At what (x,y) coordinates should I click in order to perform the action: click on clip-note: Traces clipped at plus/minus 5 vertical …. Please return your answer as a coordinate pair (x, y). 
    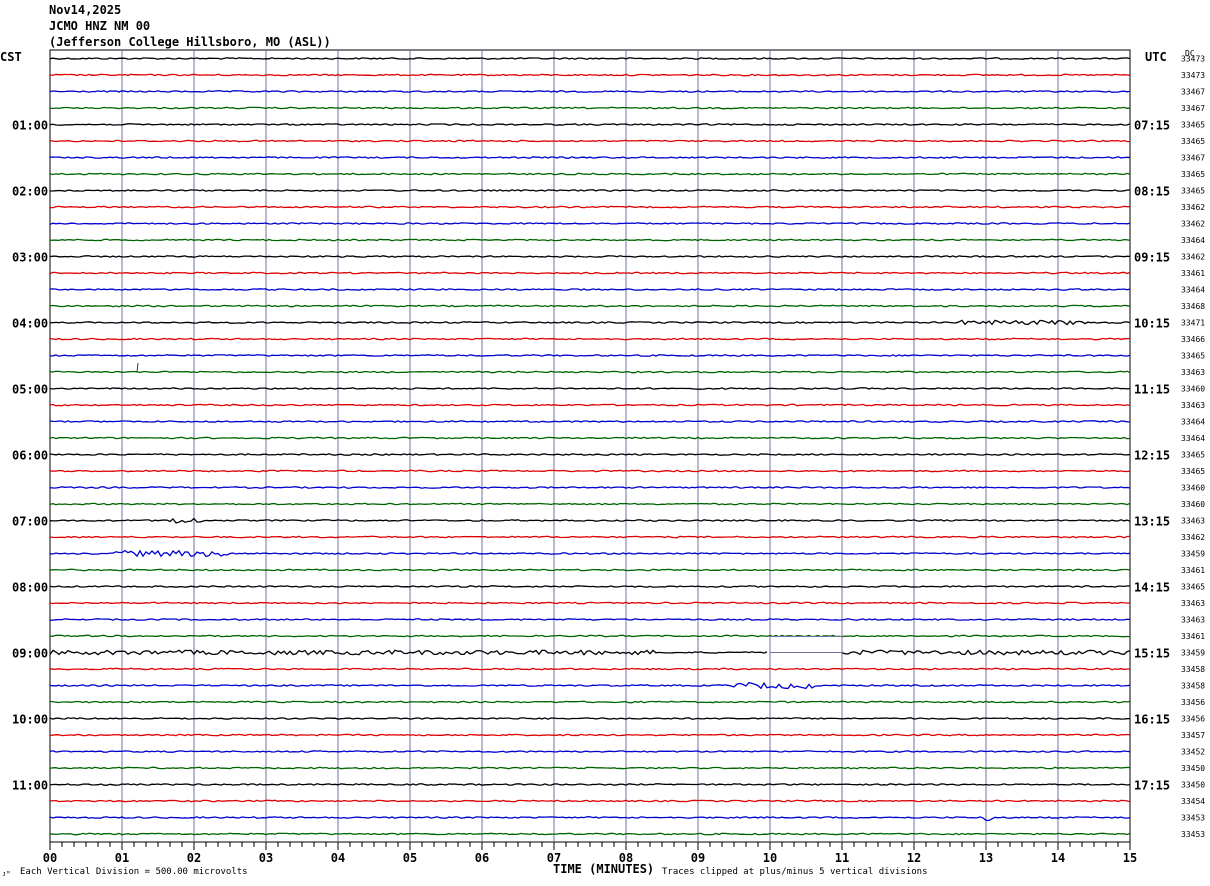
    Looking at the image, I should click on (795, 872).